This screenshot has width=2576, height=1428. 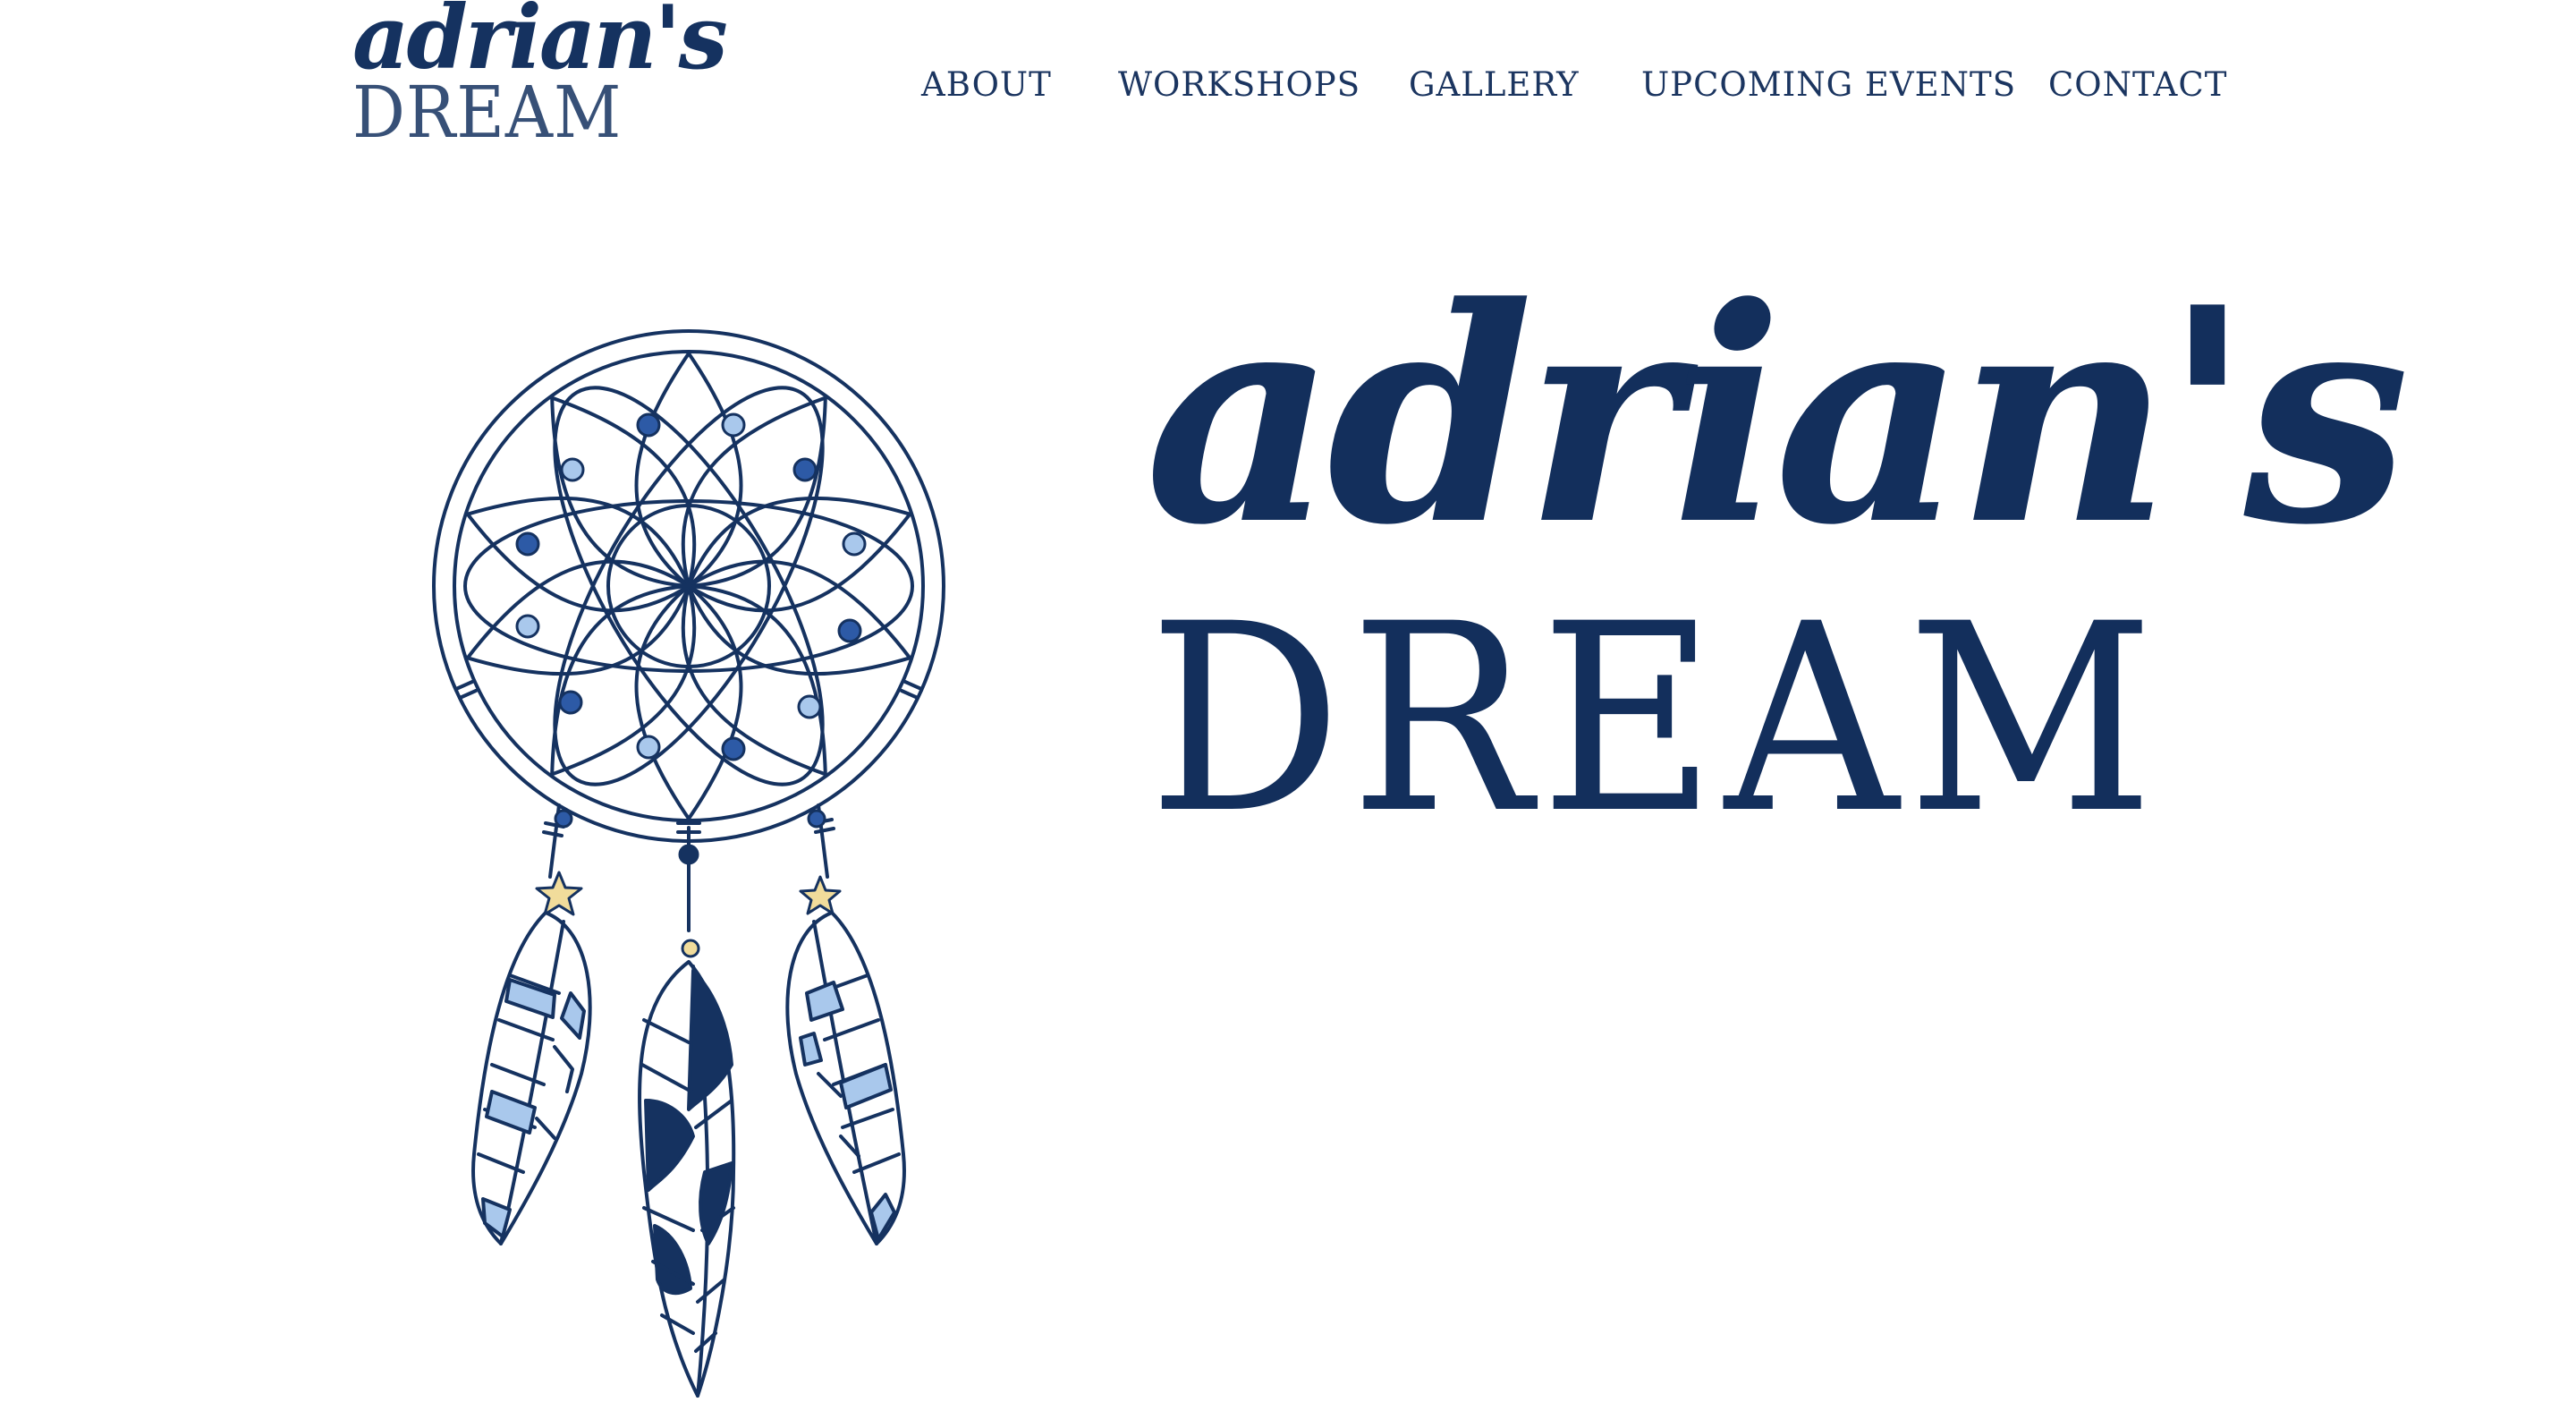 What do you see at coordinates (1239, 85) in the screenshot?
I see `nav-workshops: WORKSHOPS` at bounding box center [1239, 85].